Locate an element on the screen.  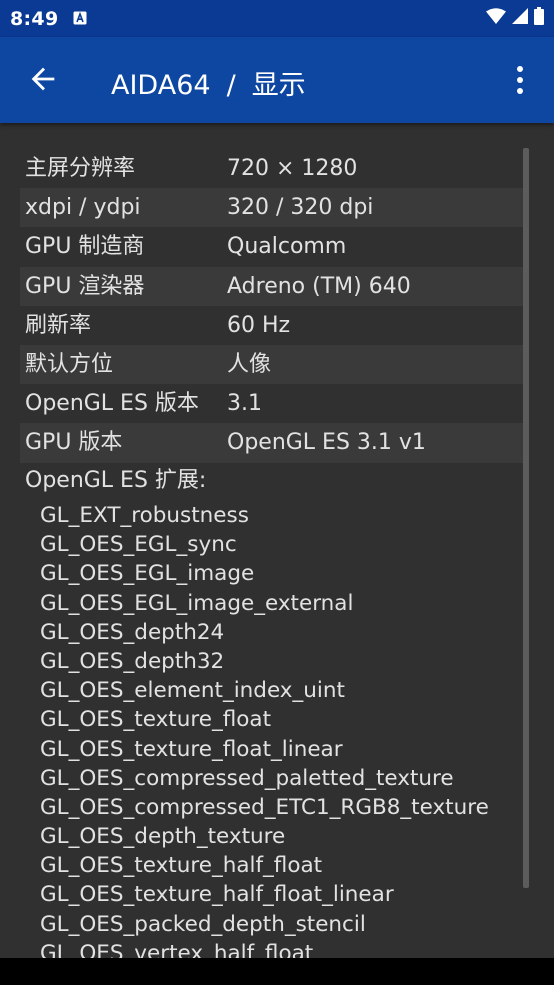
battery-icon is located at coordinates (539, 18).